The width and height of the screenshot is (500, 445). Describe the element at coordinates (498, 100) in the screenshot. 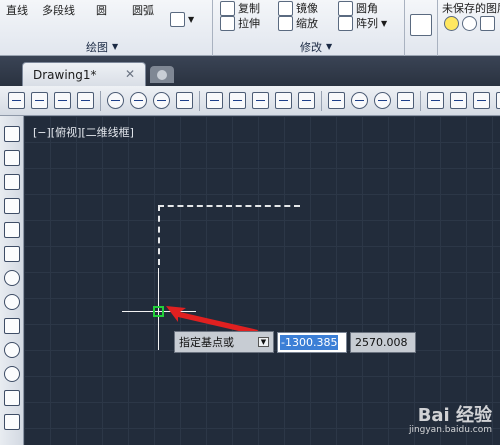

I see `dim-style-icon` at that location.